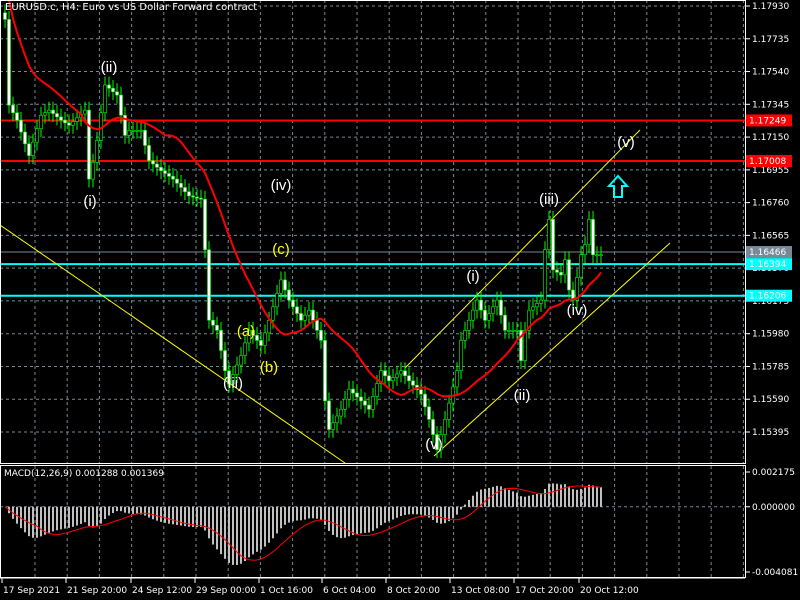  I want to click on up-arrow-icon, so click(618, 186).